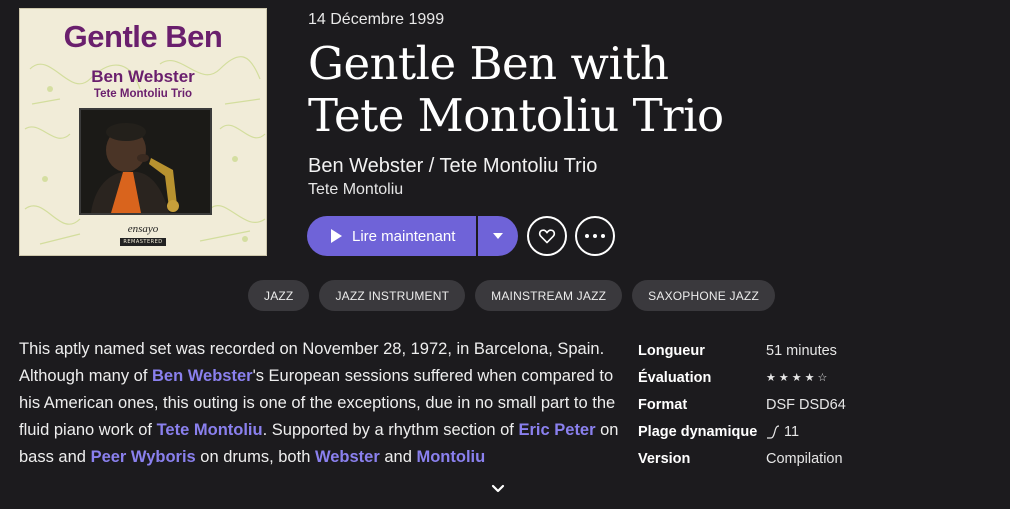 The width and height of the screenshot is (1010, 509). What do you see at coordinates (143, 94) in the screenshot?
I see `cover-subtitle: Tete Montoliu Trio` at bounding box center [143, 94].